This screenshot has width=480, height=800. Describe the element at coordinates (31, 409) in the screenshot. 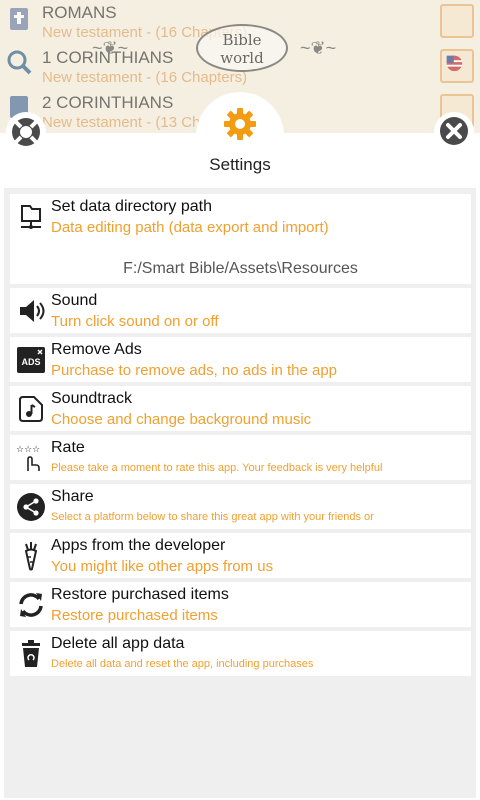

I see `music-file-icon` at that location.